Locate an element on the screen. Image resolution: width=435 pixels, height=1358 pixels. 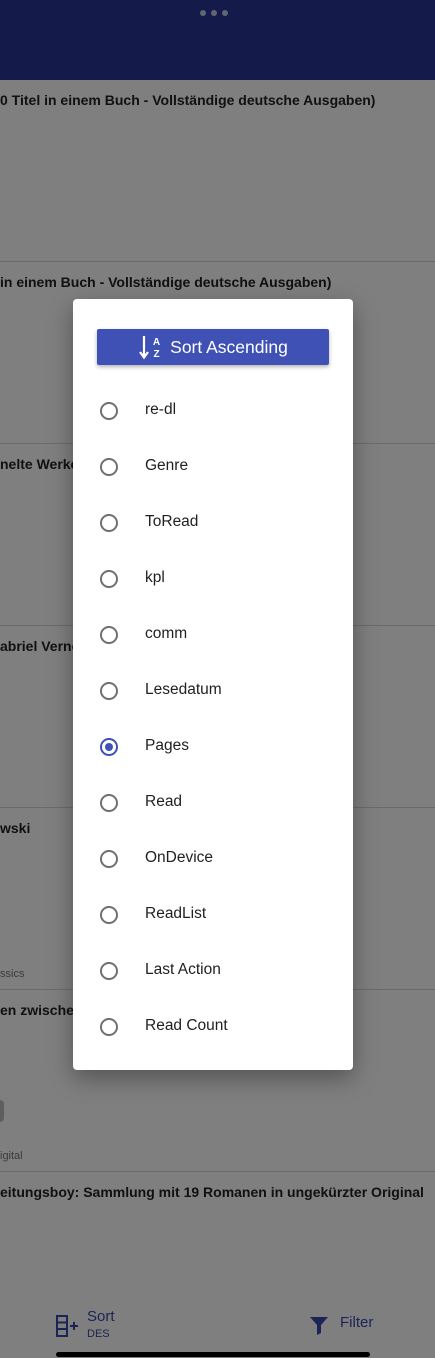
option-label: Pages is located at coordinates (167, 745).